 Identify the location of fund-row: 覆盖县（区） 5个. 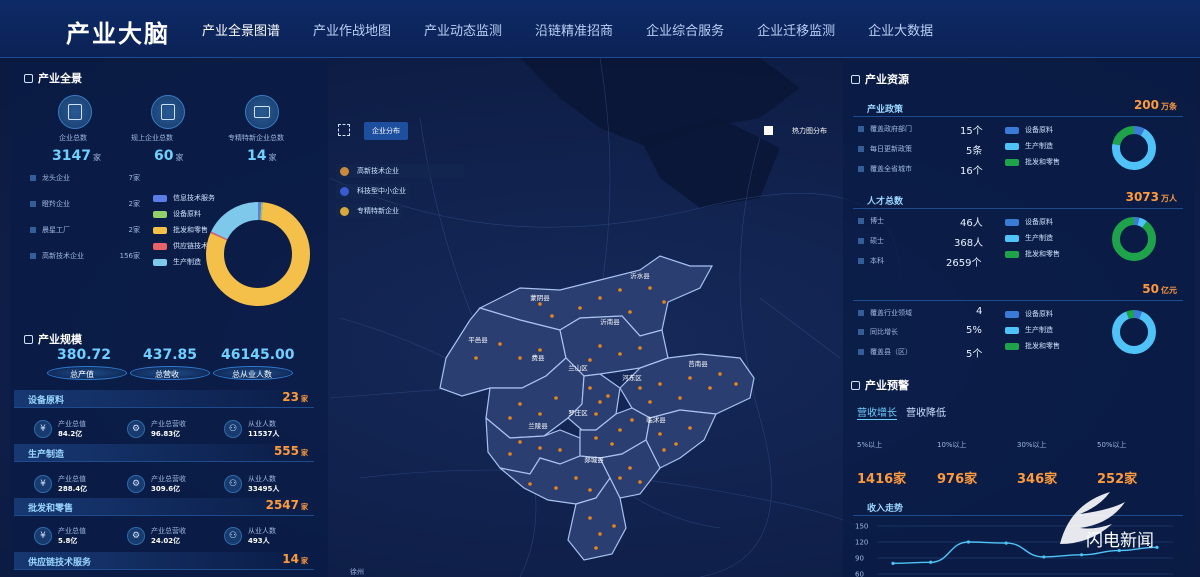
(923, 353).